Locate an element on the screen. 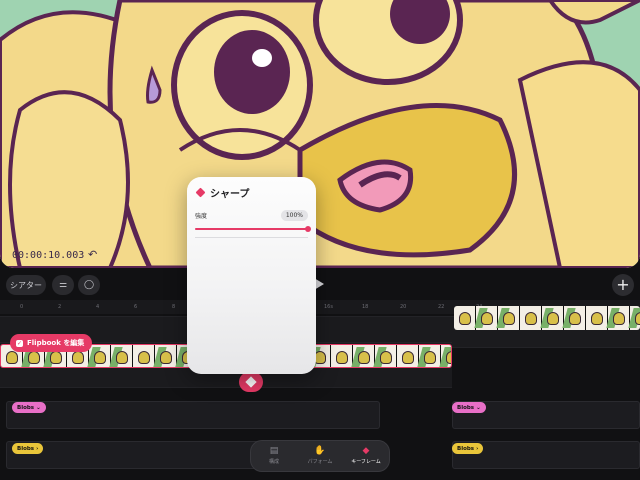  theater-button: シアター is located at coordinates (26, 285).